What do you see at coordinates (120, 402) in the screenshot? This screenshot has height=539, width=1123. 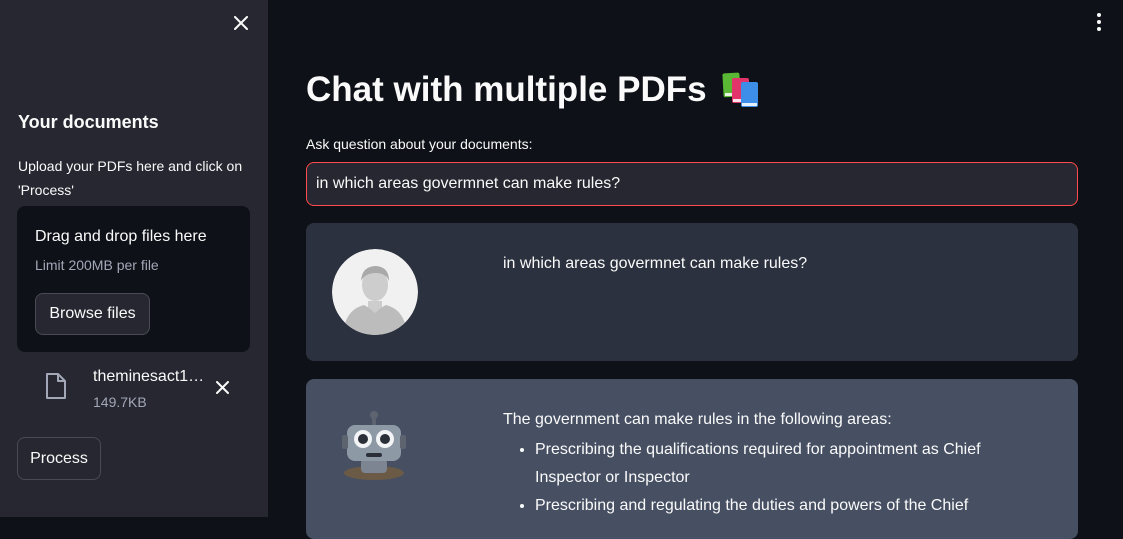 I see `uploaded-file-size: 149.7KB` at bounding box center [120, 402].